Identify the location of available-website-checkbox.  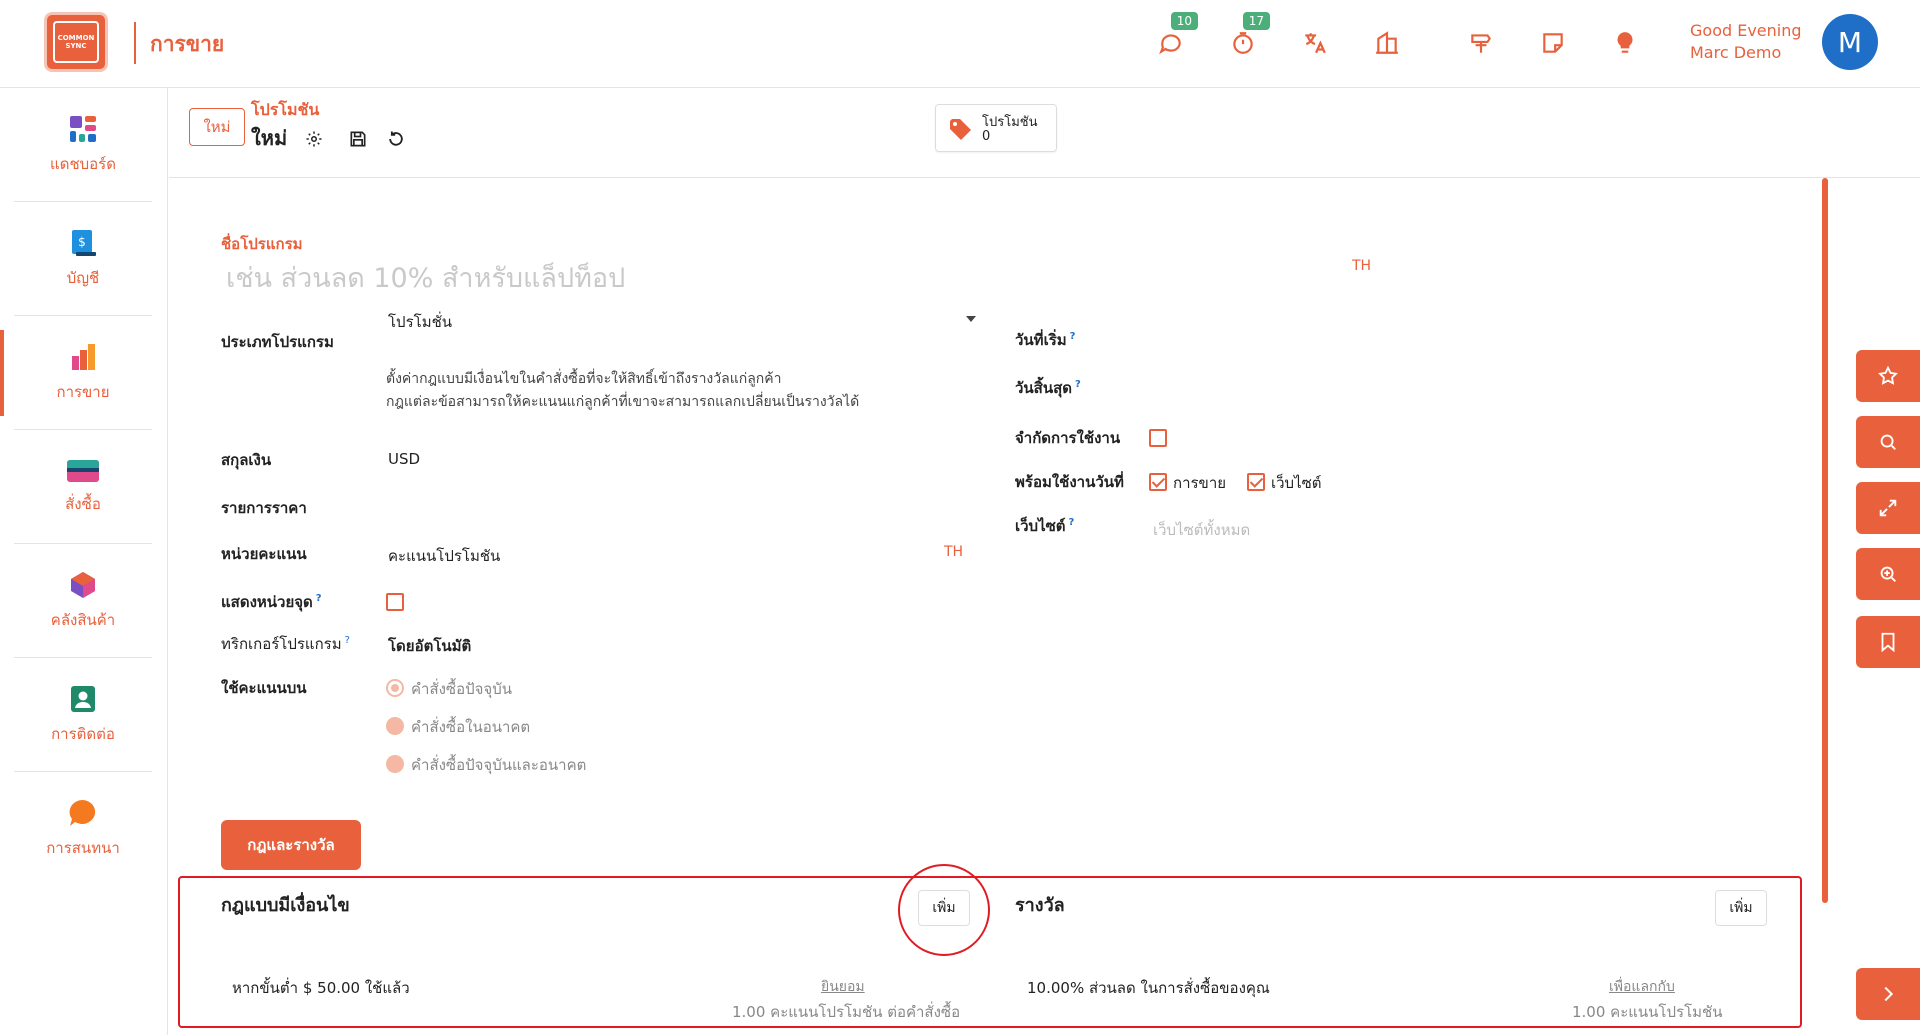
(1256, 482).